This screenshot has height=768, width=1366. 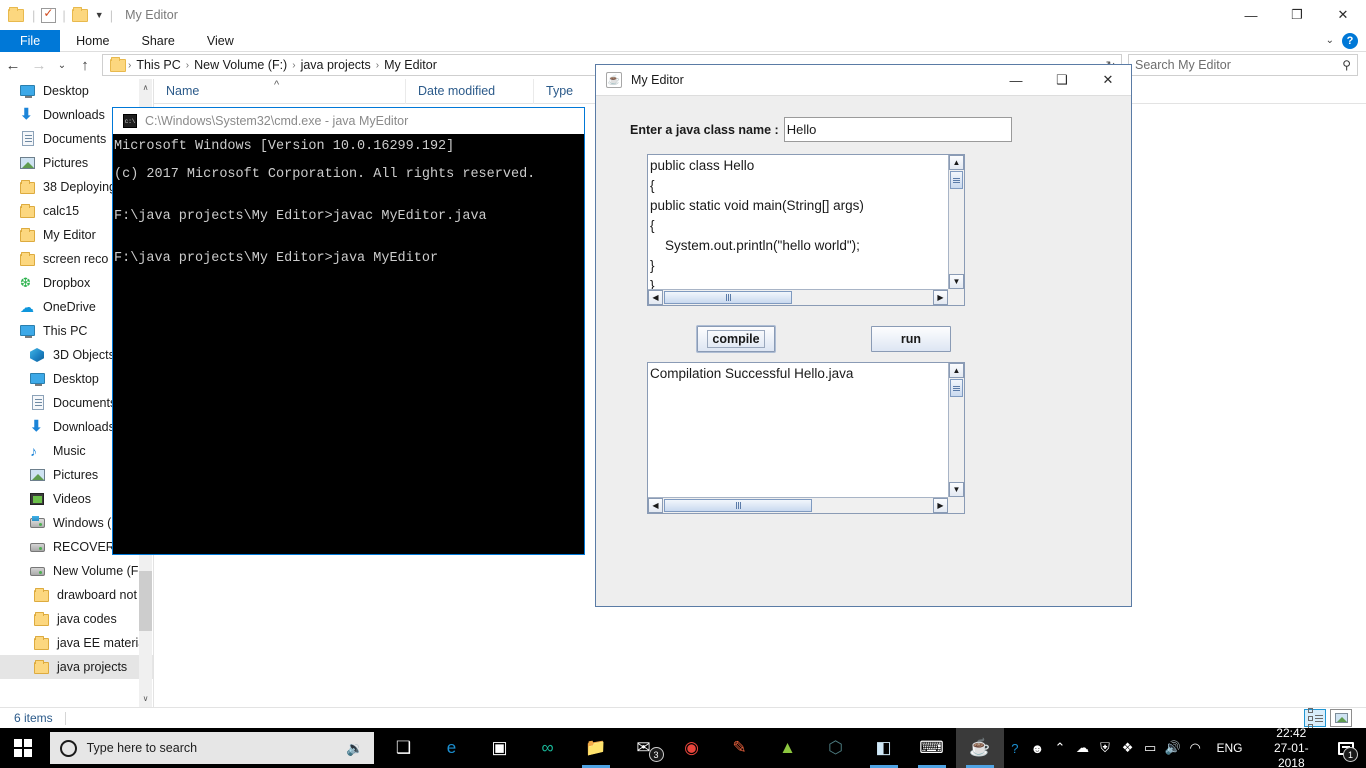 What do you see at coordinates (655, 505) in the screenshot?
I see `output-scroll-left-icon: ◀` at bounding box center [655, 505].